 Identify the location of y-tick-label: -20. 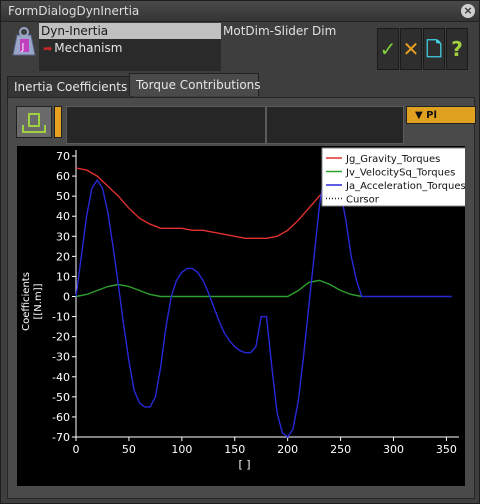
(61, 337).